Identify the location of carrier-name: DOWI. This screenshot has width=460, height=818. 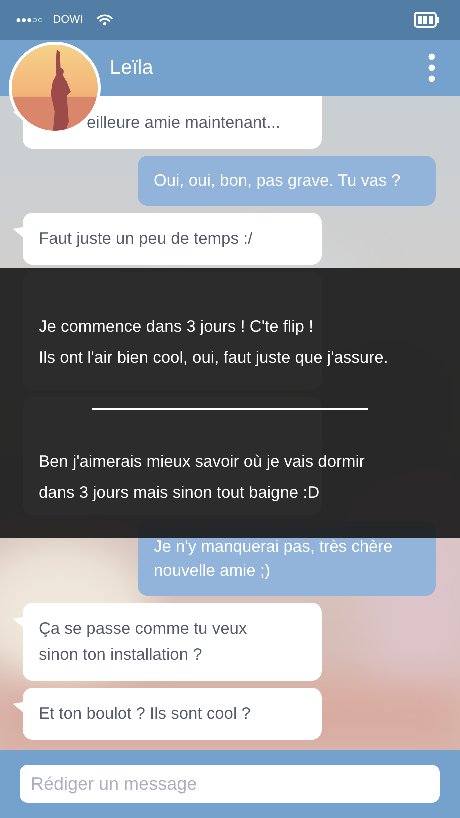
(68, 20).